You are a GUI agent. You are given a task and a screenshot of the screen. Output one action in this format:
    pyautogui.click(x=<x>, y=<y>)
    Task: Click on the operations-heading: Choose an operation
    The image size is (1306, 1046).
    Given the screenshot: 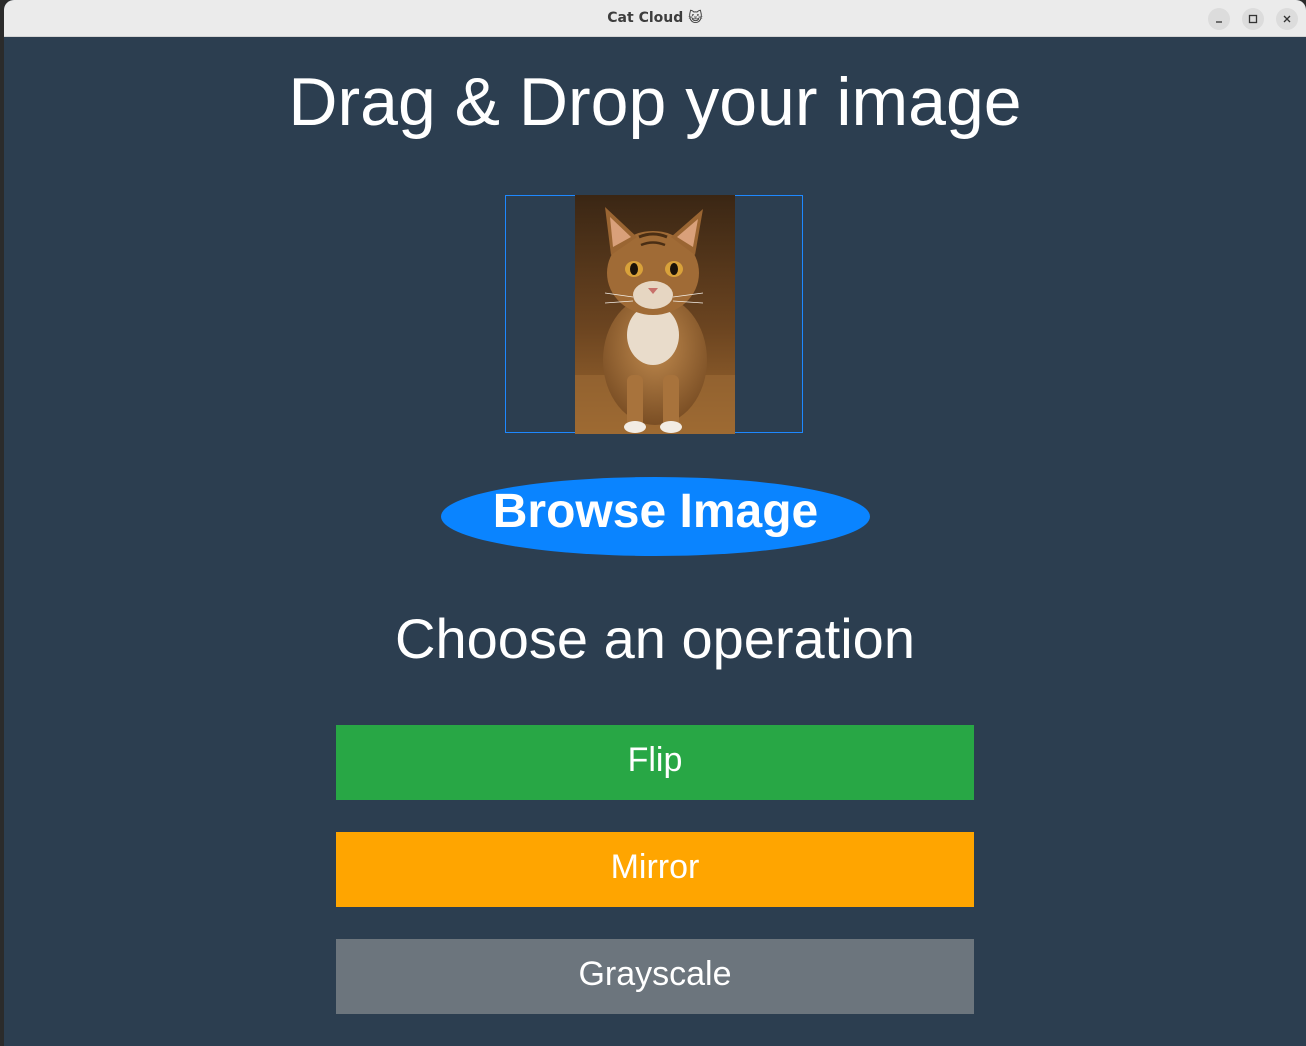 What is the action you would take?
    pyautogui.click(x=655, y=638)
    